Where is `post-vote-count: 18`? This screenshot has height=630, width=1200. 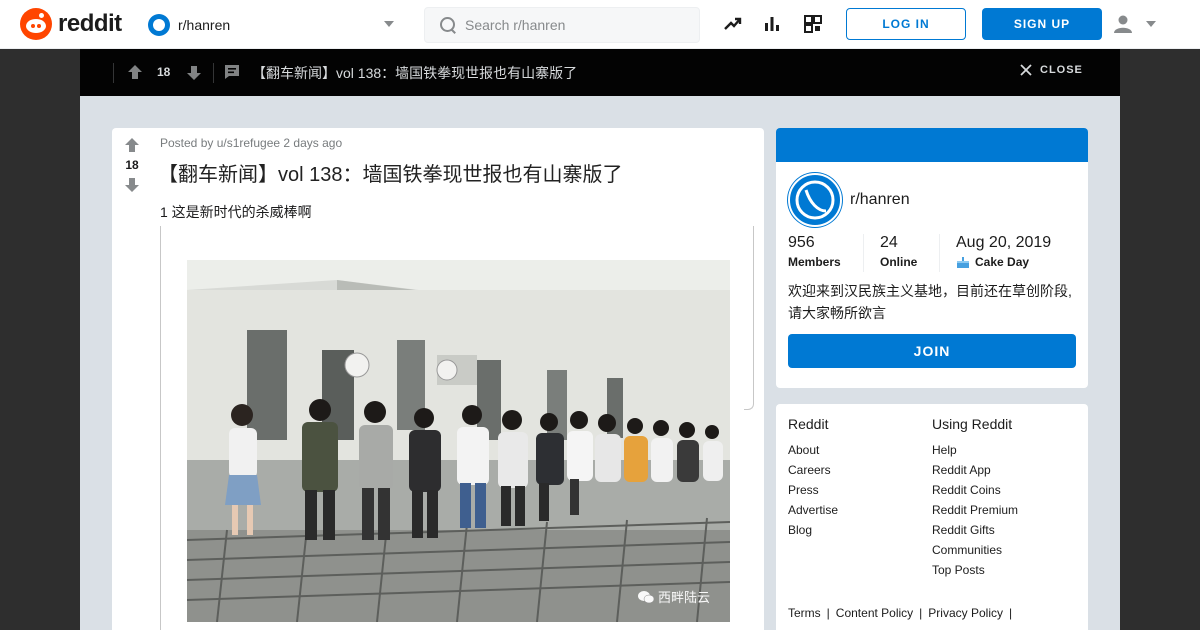 post-vote-count: 18 is located at coordinates (132, 165).